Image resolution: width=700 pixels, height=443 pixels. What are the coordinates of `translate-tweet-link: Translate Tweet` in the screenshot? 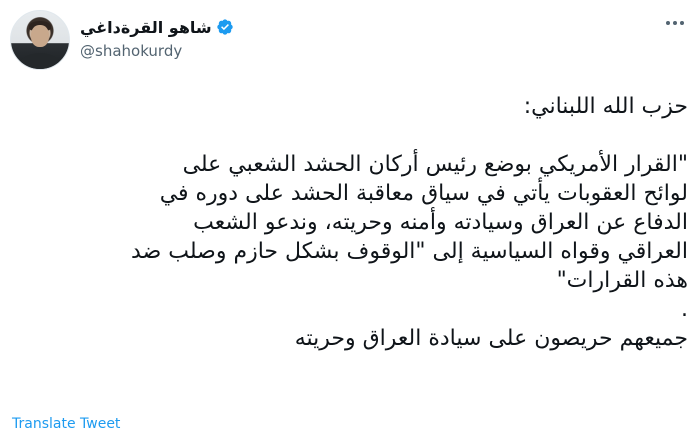 It's located at (66, 424).